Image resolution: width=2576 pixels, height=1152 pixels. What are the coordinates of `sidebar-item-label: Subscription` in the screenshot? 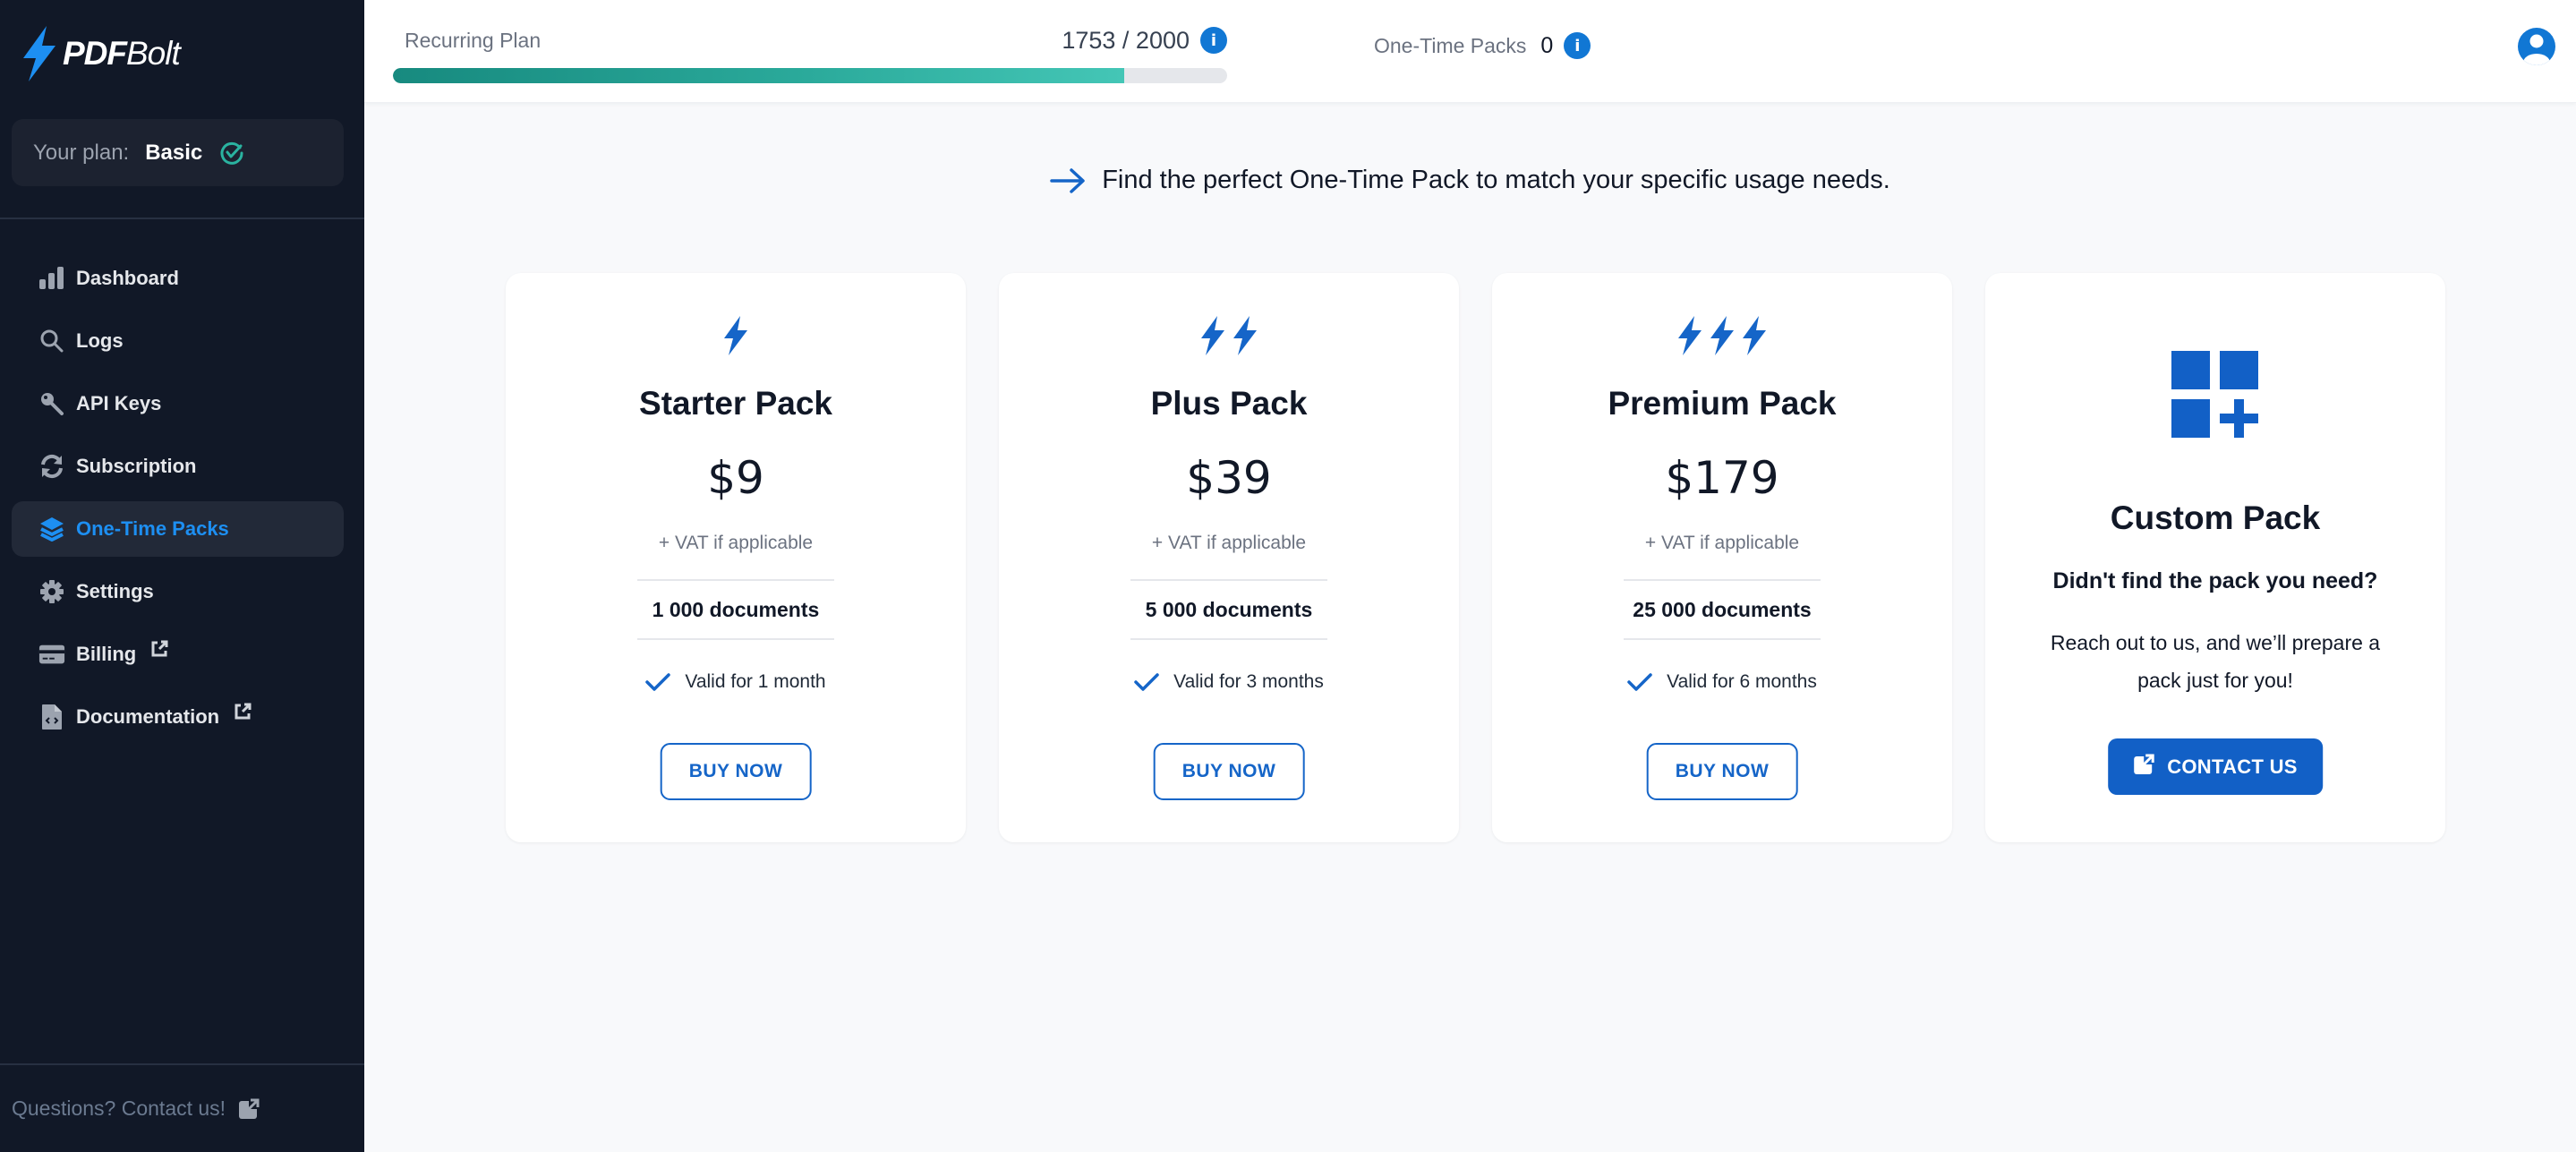 It's located at (136, 466).